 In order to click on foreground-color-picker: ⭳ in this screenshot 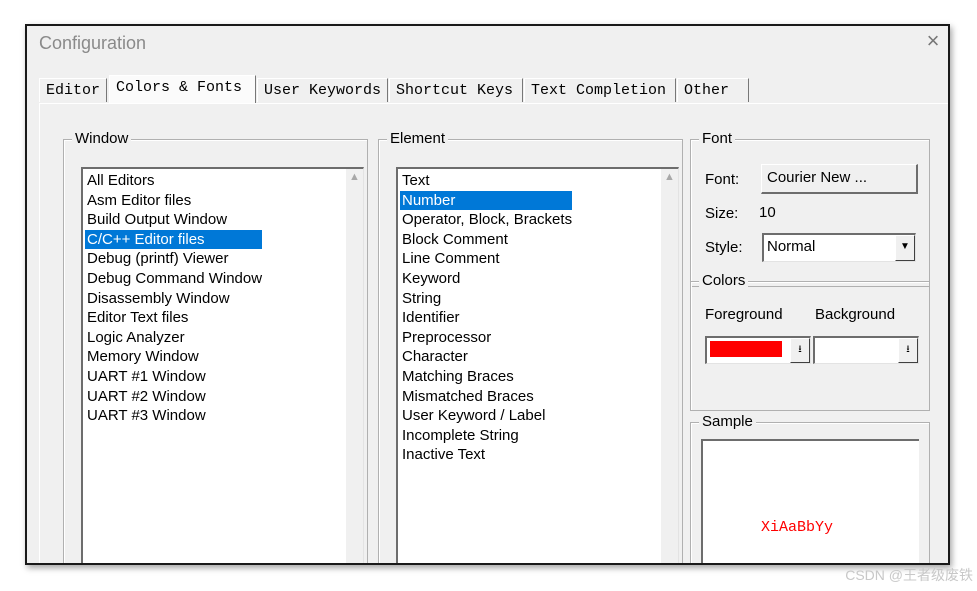, I will do `click(758, 350)`.